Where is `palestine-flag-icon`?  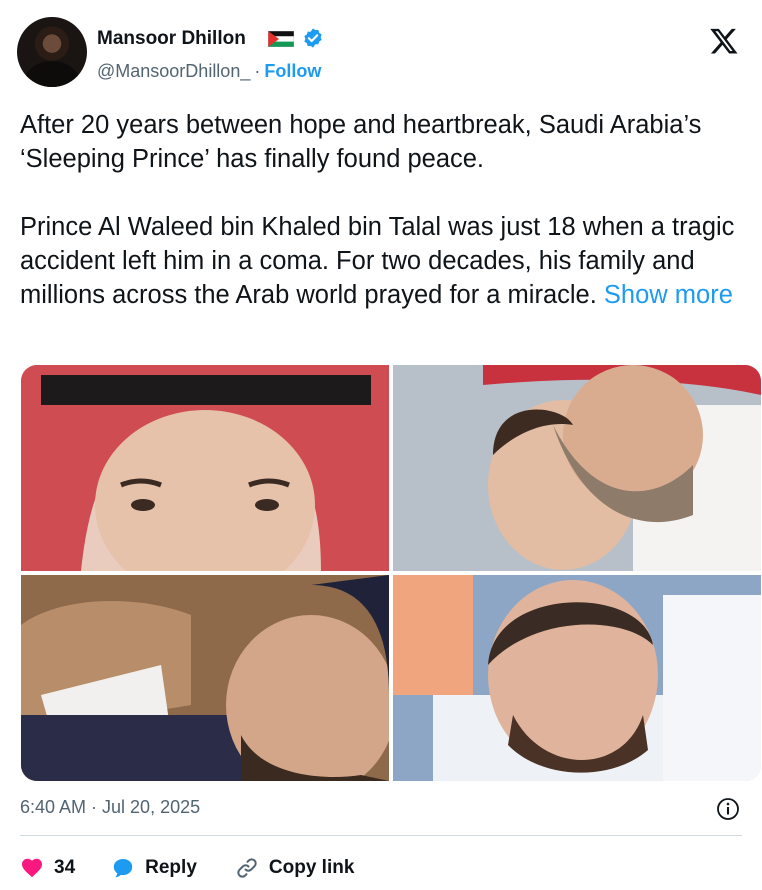 palestine-flag-icon is located at coordinates (281, 39).